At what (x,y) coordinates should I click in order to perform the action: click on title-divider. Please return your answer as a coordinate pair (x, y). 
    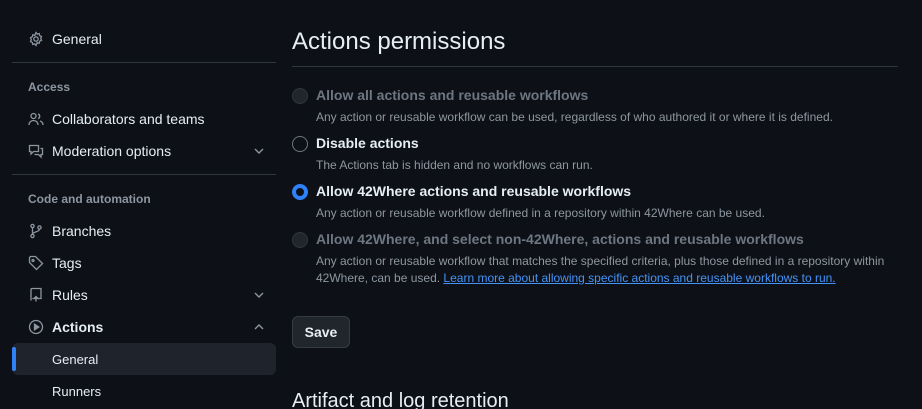
    Looking at the image, I should click on (595, 66).